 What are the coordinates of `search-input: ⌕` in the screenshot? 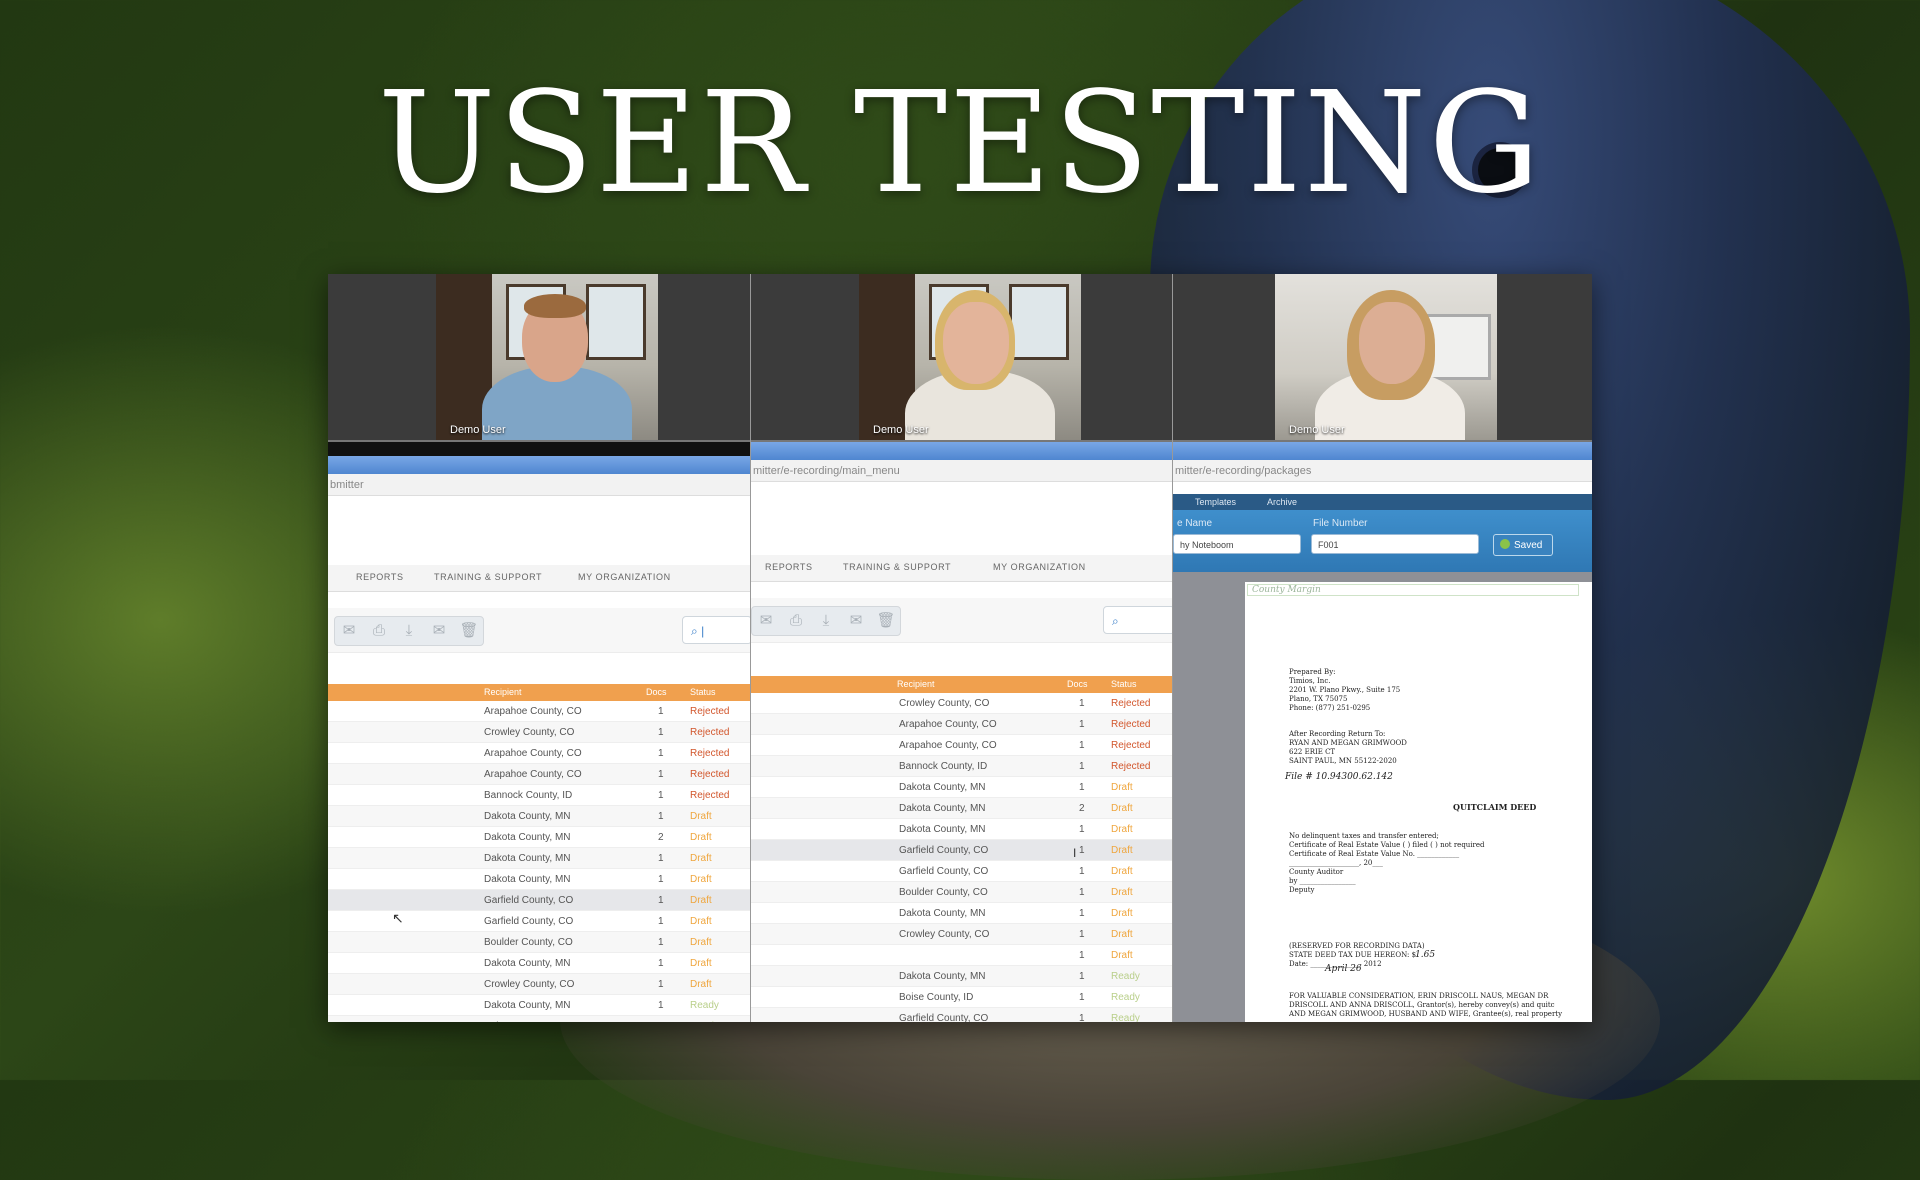 It's located at (1138, 620).